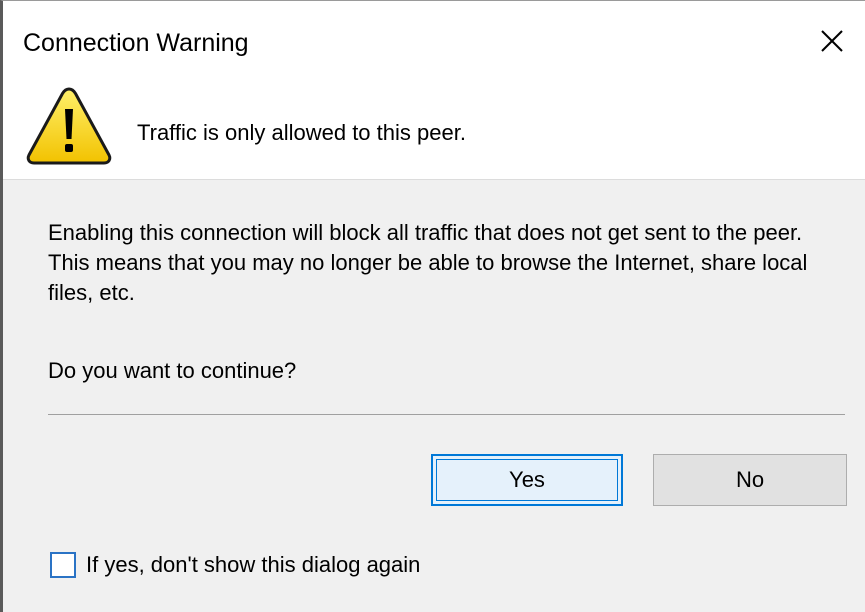 This screenshot has width=865, height=612. I want to click on close-button, so click(832, 41).